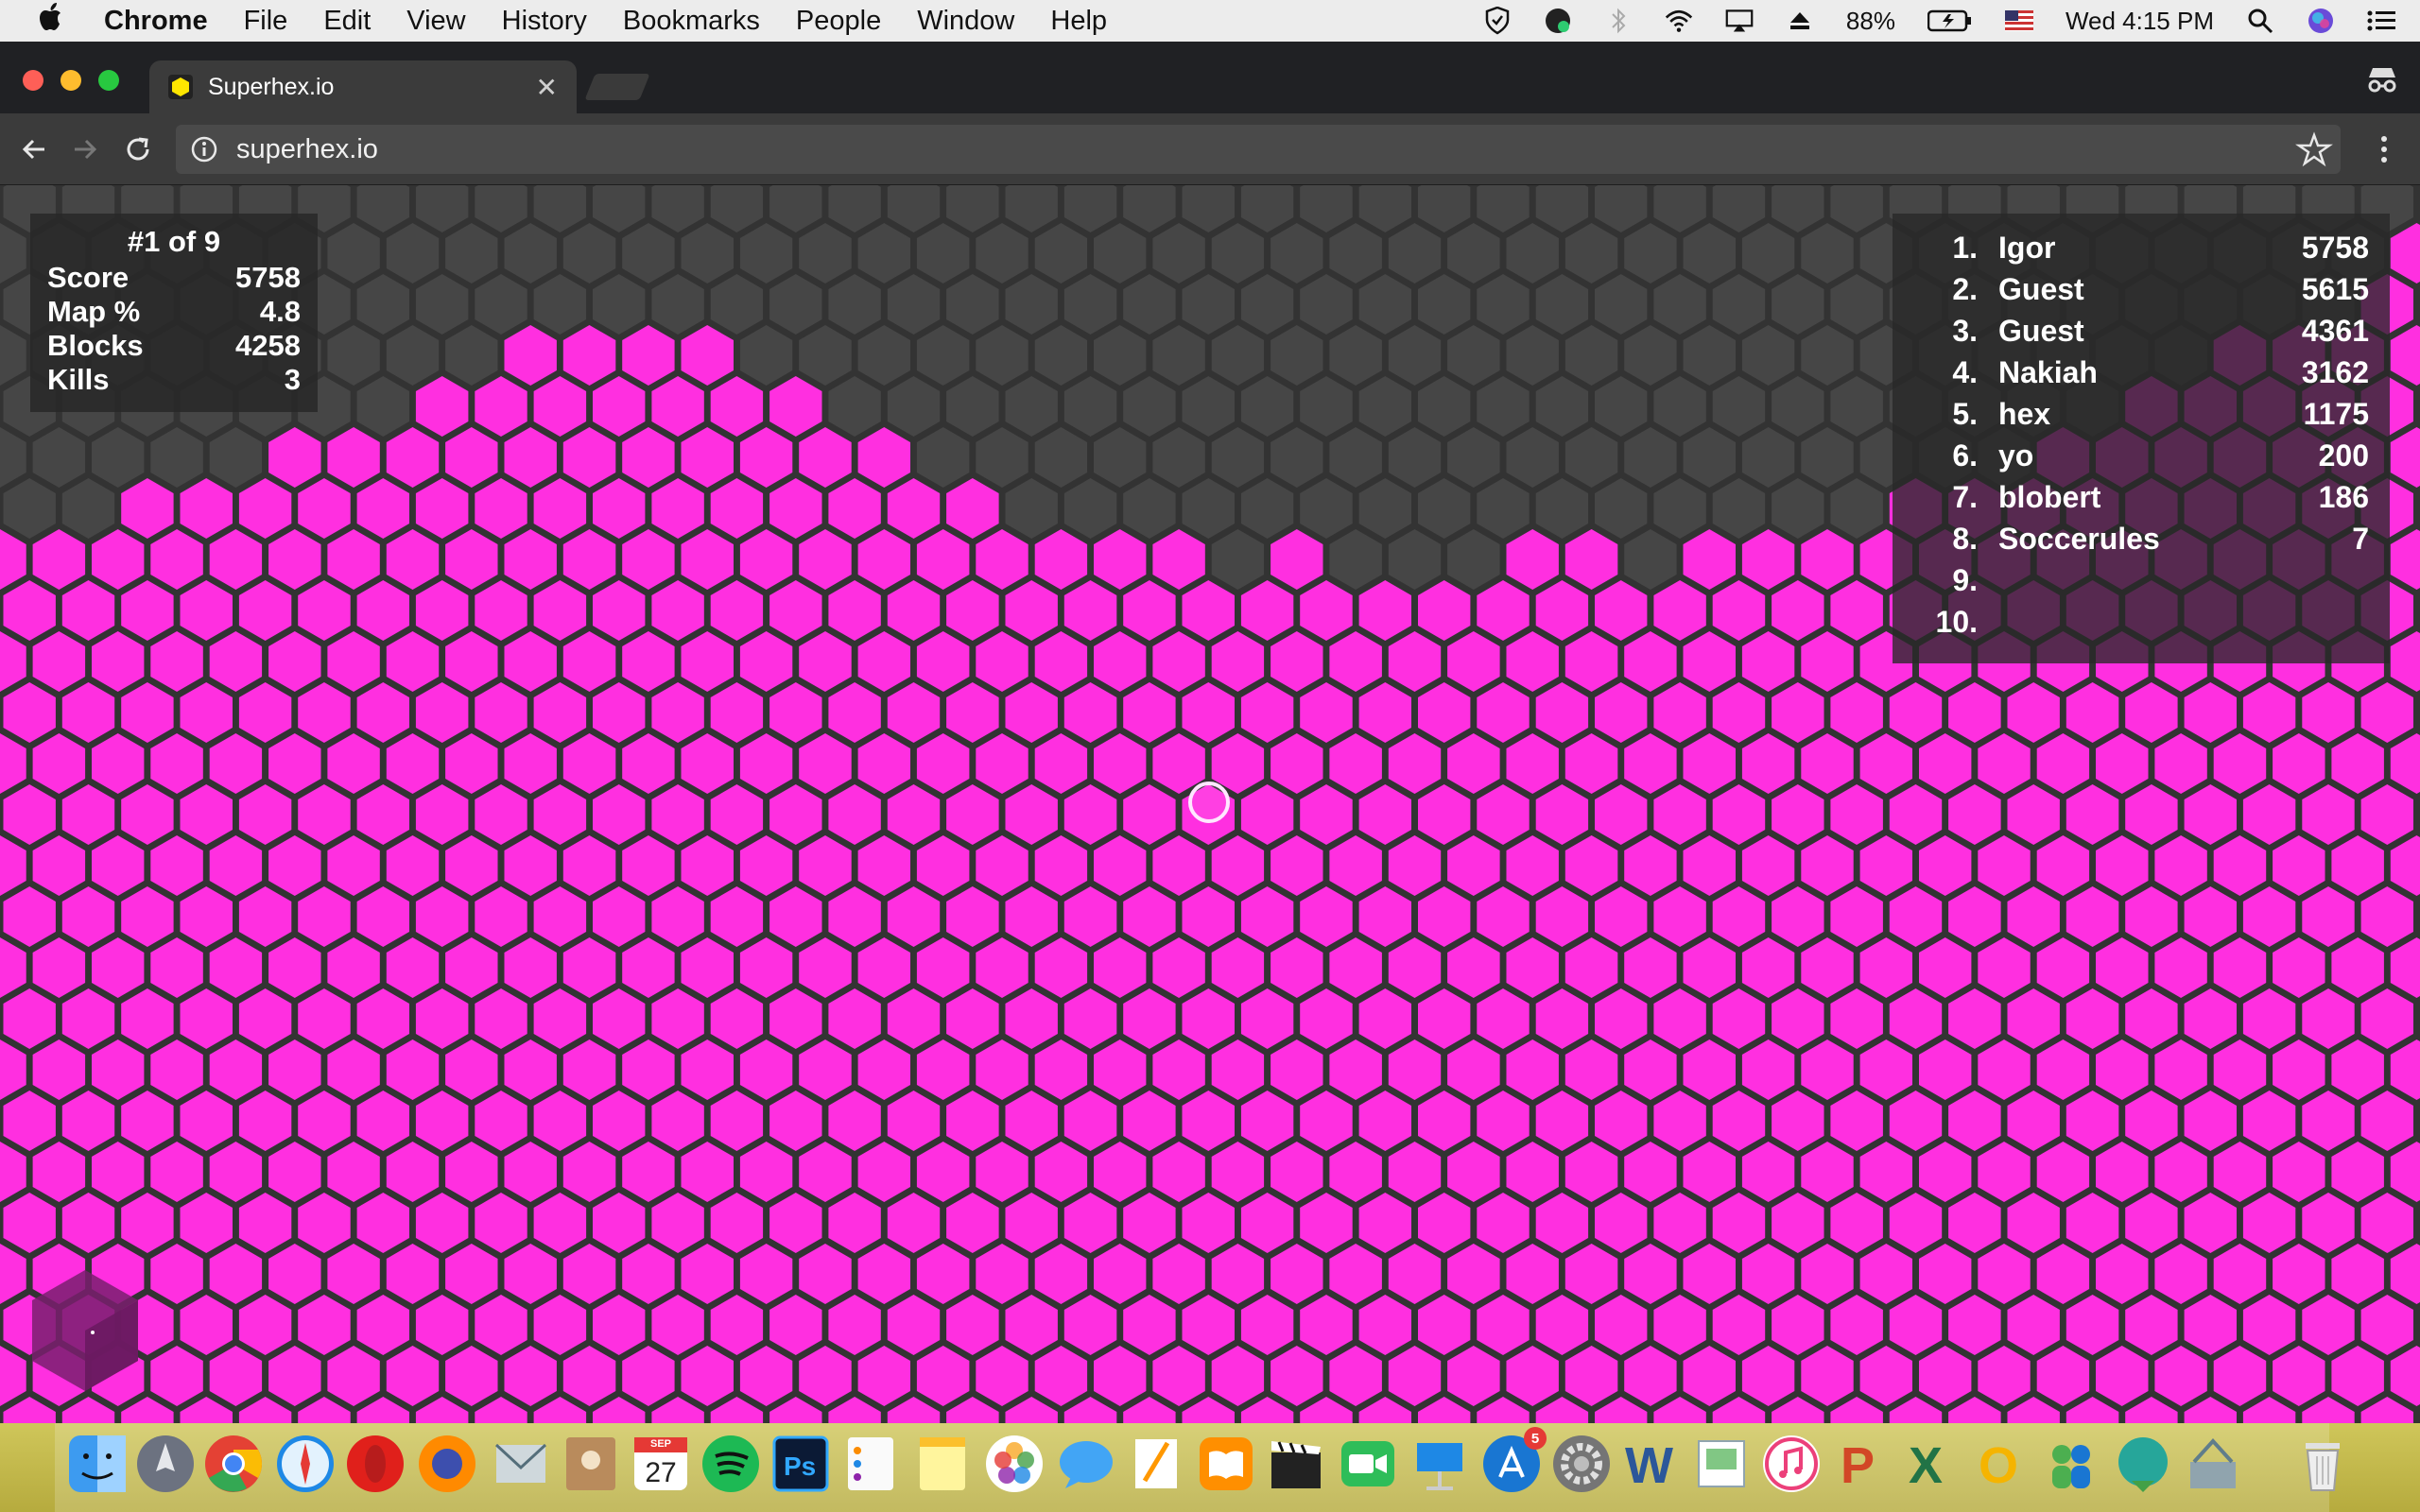  I want to click on bootcamp-icon, so click(2213, 1464).